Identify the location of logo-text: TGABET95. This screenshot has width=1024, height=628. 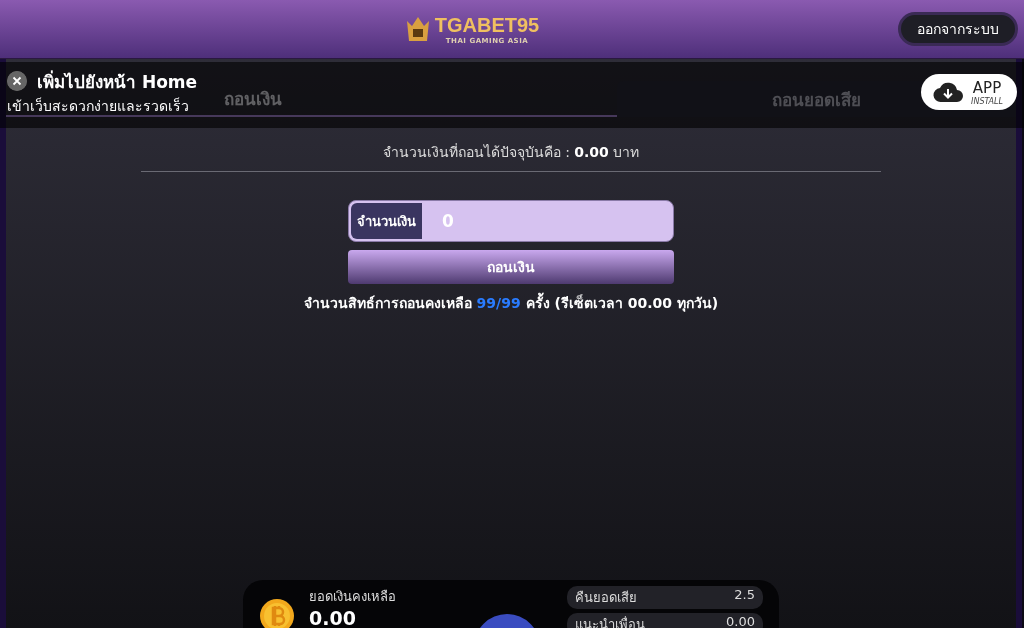
(487, 25).